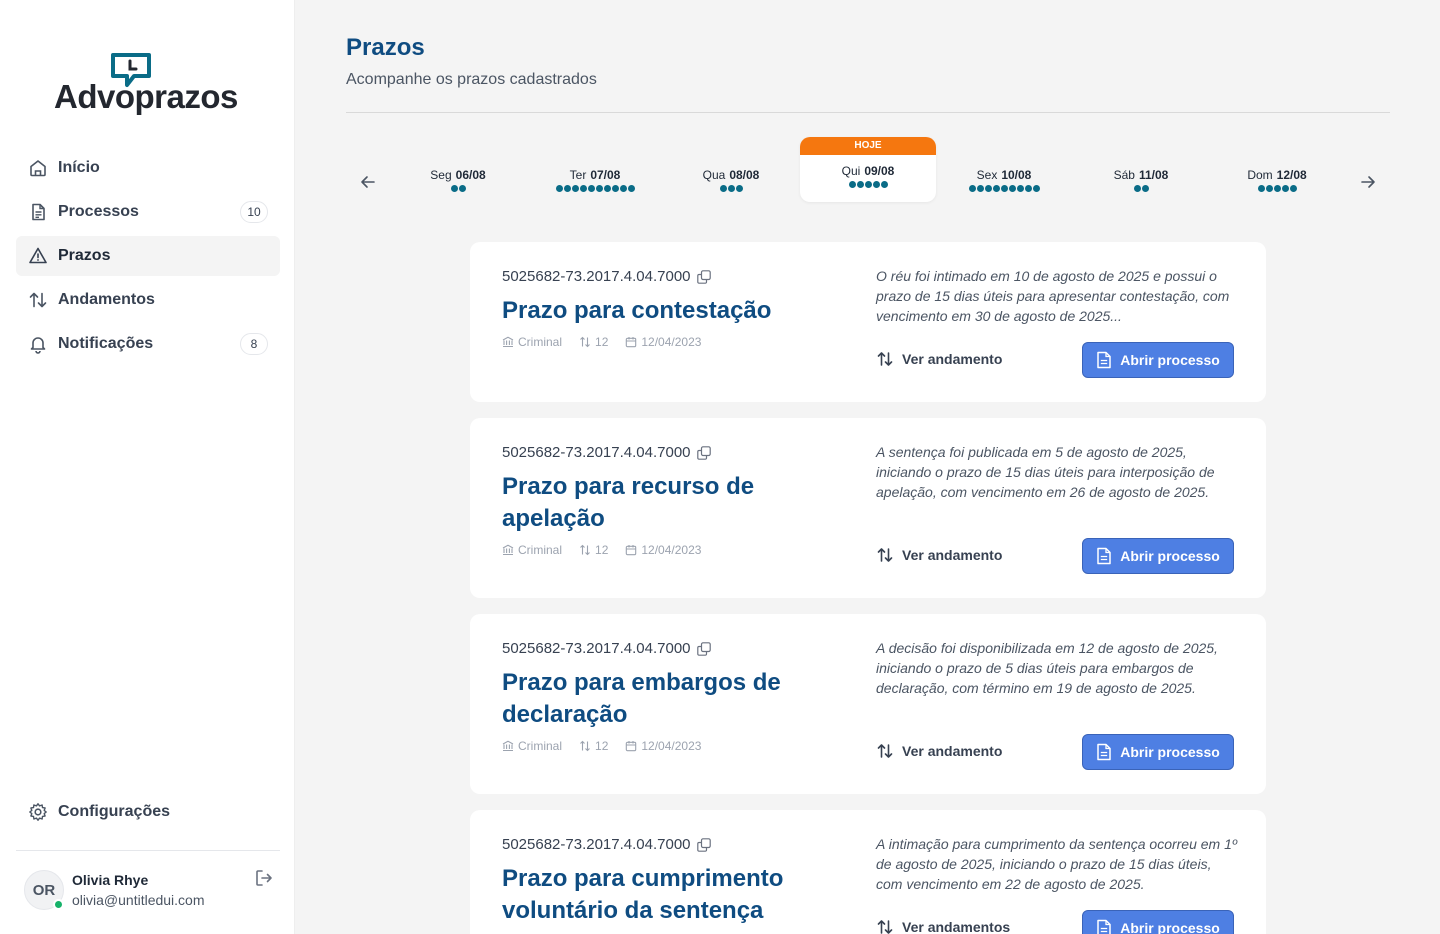  Describe the element at coordinates (671, 342) in the screenshot. I see `meta-date: 12/04/2023` at that location.